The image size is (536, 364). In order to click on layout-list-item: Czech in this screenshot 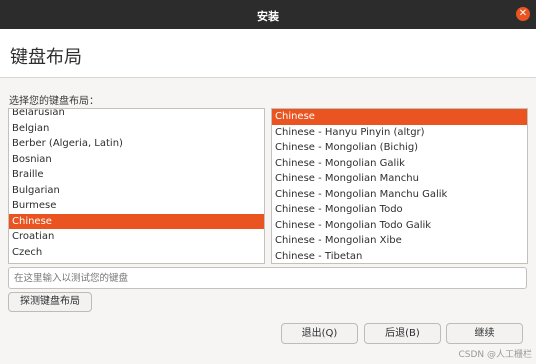, I will do `click(136, 253)`.